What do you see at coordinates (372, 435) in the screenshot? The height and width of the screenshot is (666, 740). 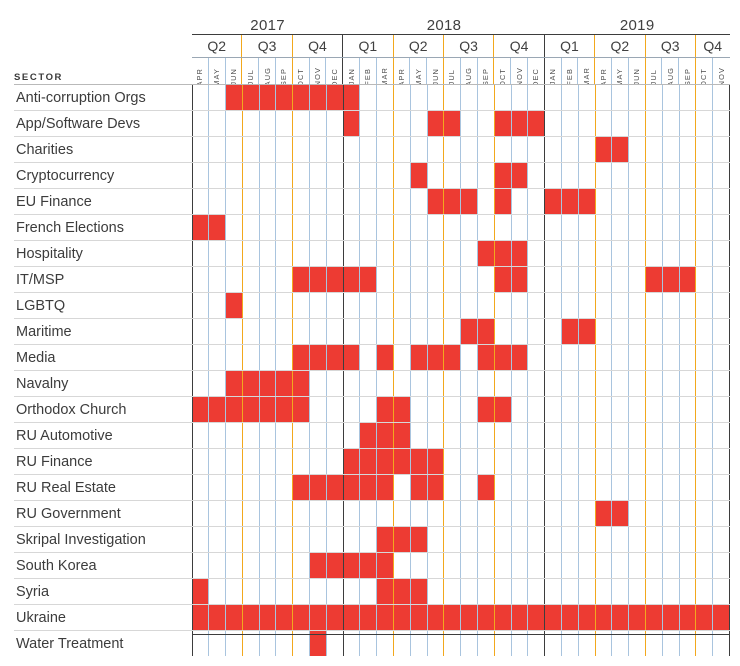 I see `table-row: RU Automotive` at bounding box center [372, 435].